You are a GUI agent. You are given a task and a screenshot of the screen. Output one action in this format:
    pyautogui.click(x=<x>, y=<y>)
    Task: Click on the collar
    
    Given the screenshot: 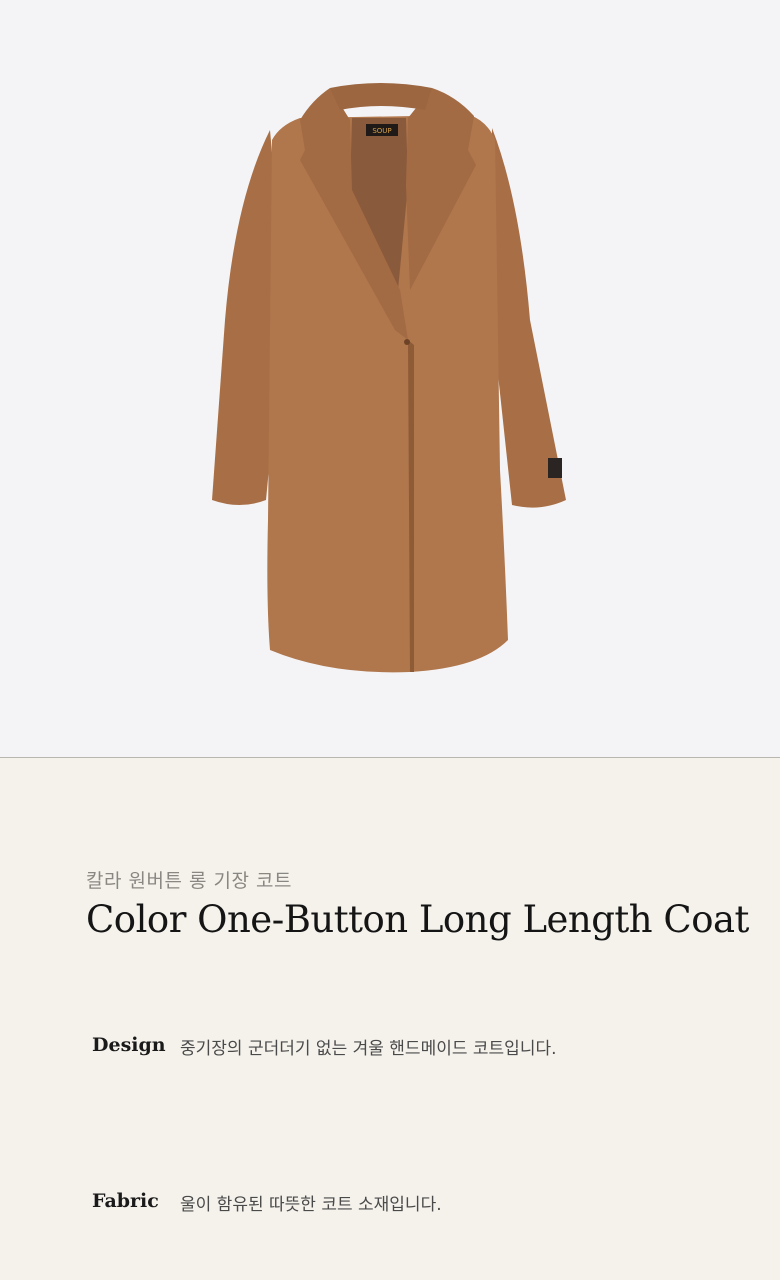 What is the action you would take?
    pyautogui.click(x=381, y=96)
    